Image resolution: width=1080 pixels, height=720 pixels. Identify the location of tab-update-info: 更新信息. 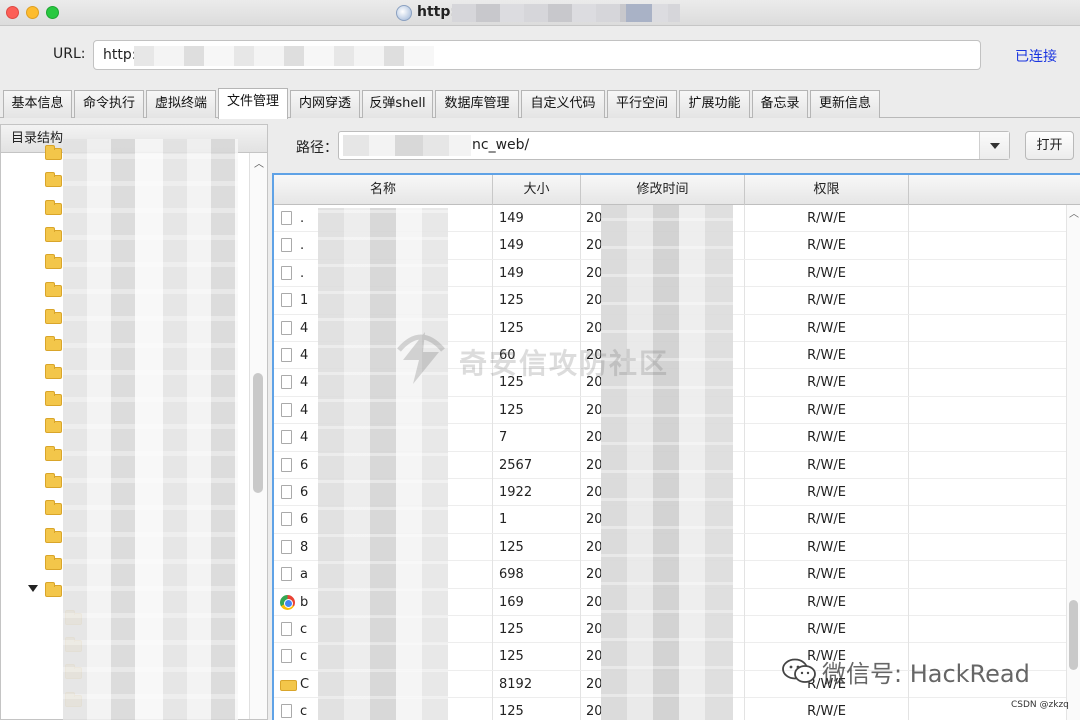
(845, 104).